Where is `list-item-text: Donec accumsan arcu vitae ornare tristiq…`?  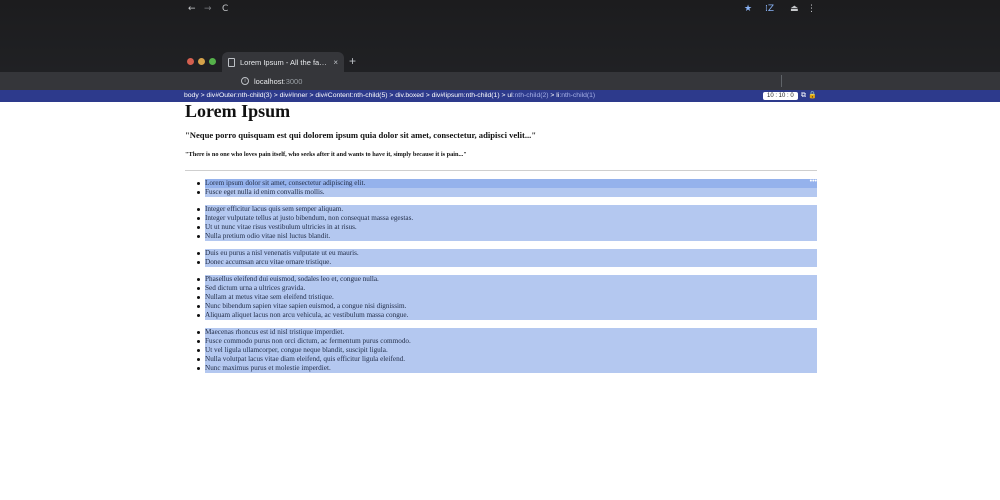 list-item-text: Donec accumsan arcu vitae ornare tristiq… is located at coordinates (268, 262).